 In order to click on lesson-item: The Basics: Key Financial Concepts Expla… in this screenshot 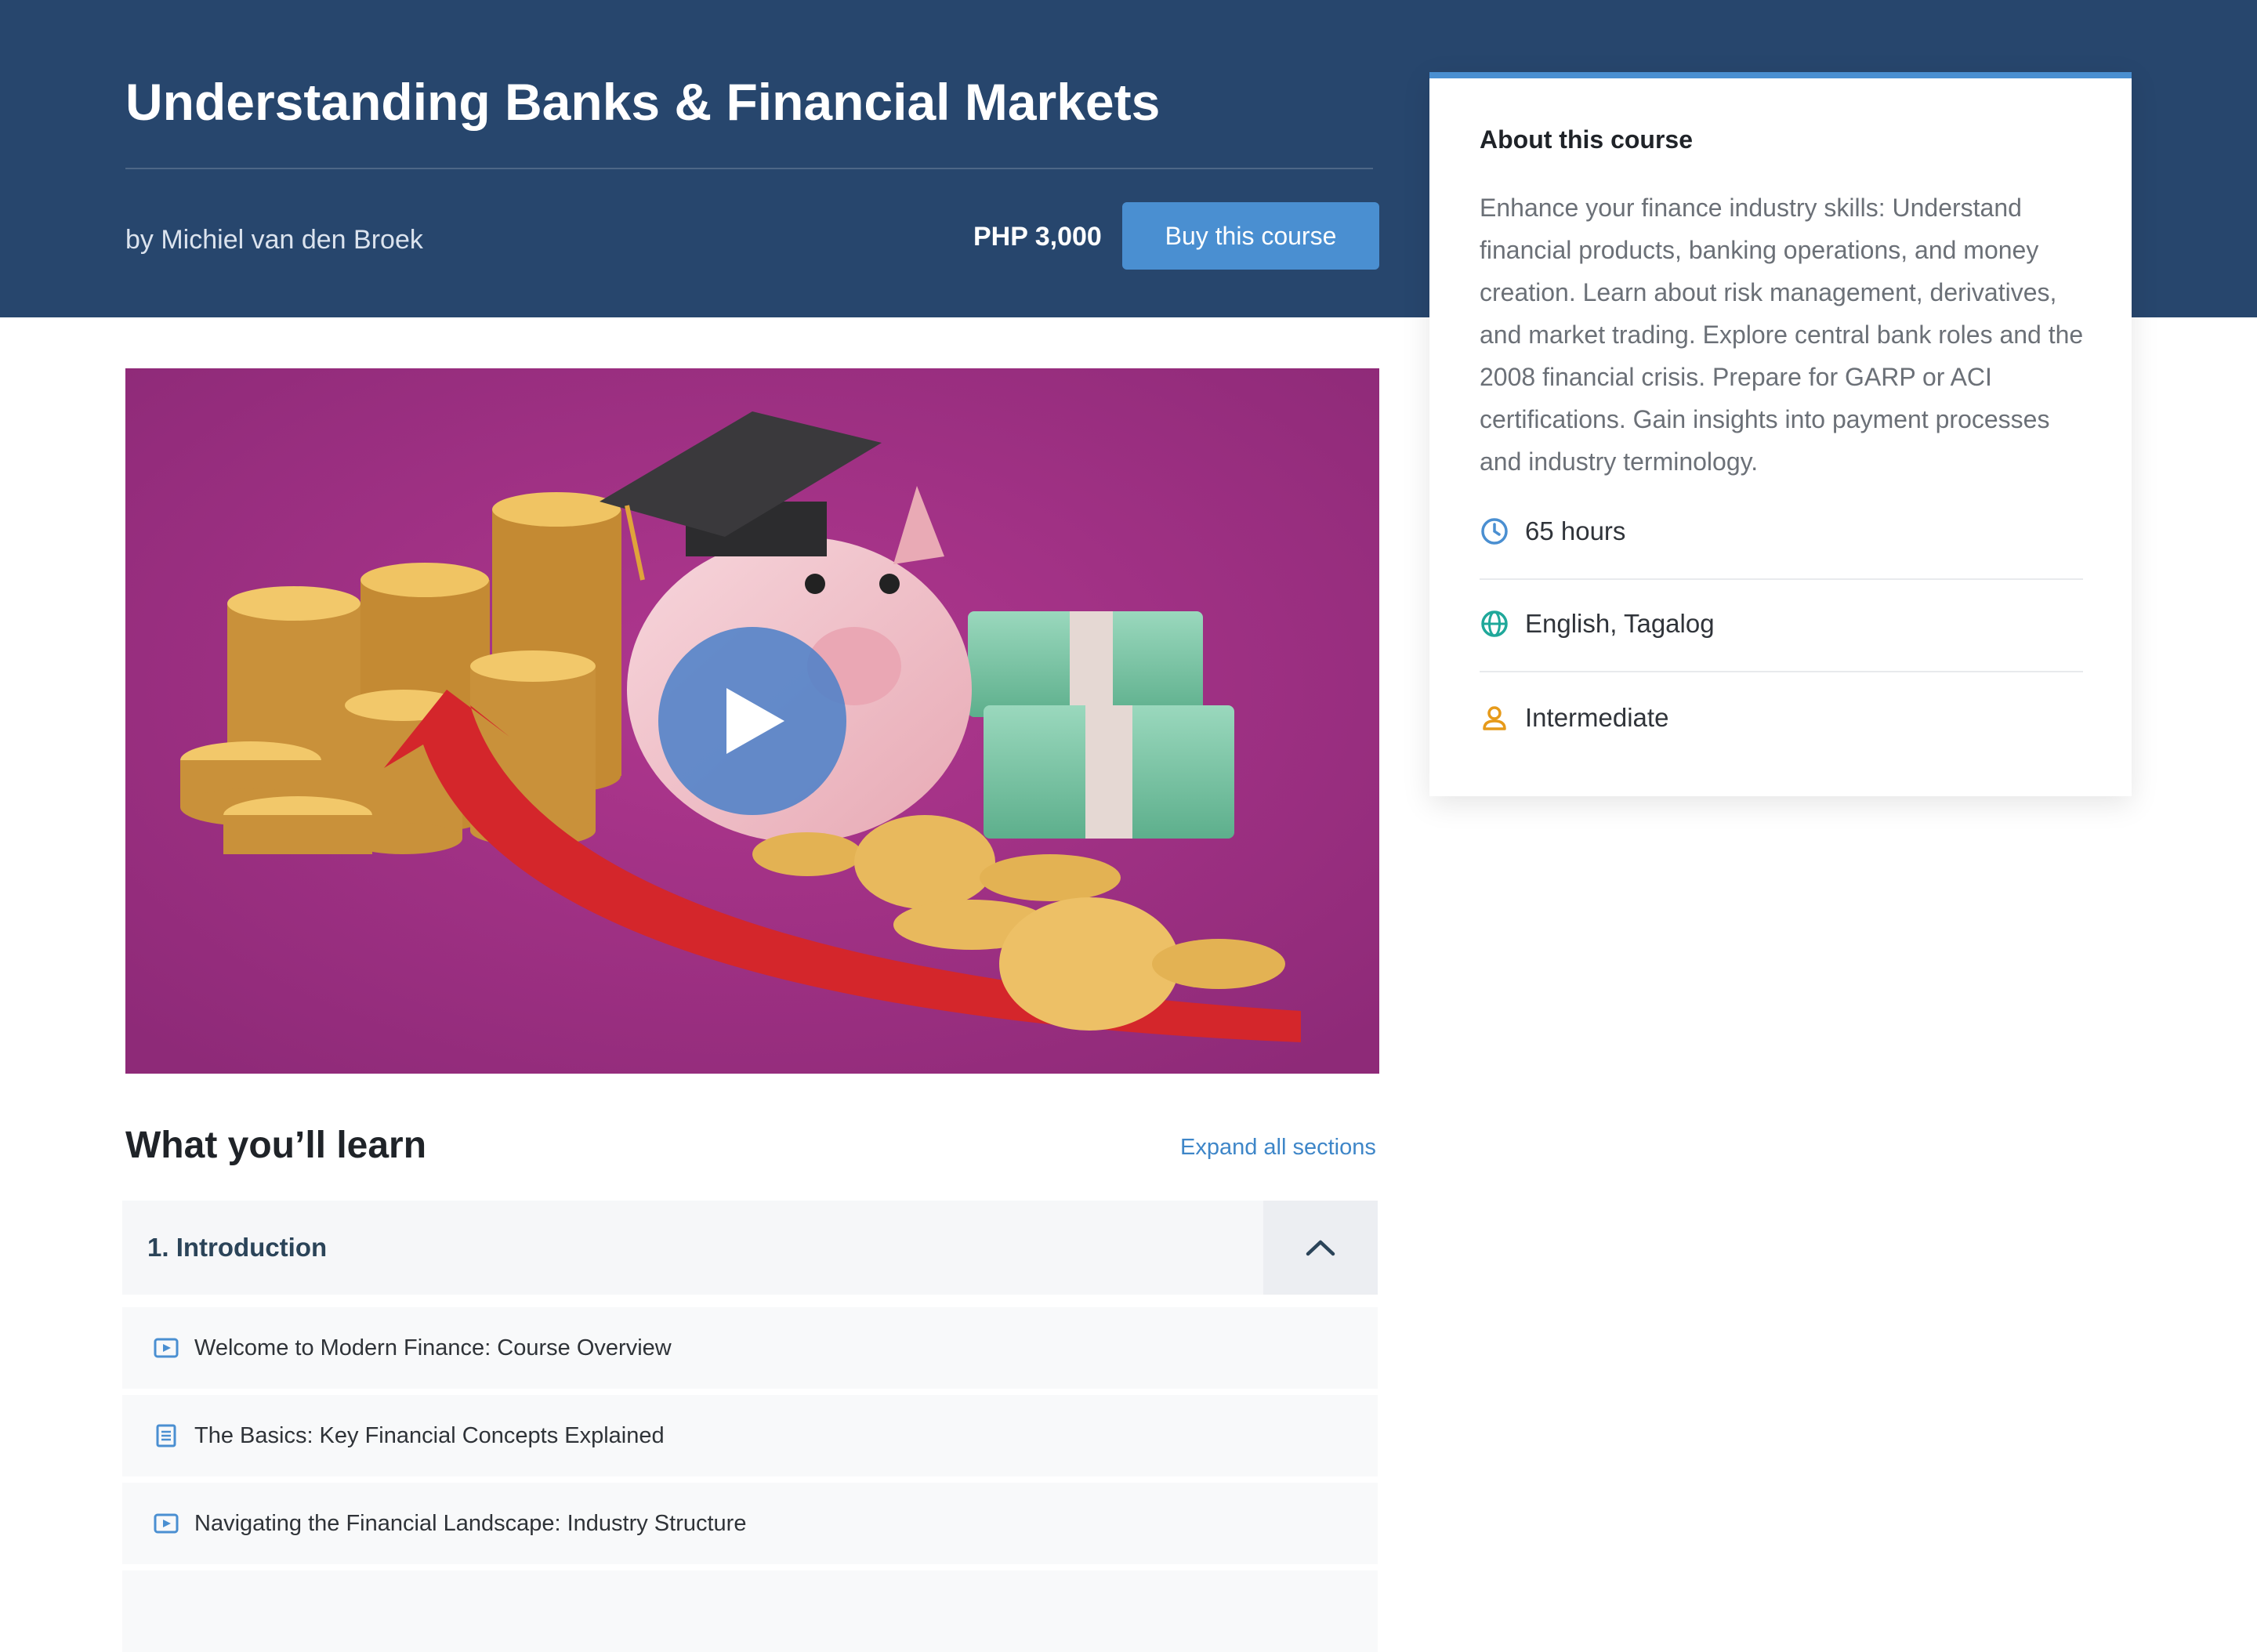, I will do `click(750, 1435)`.